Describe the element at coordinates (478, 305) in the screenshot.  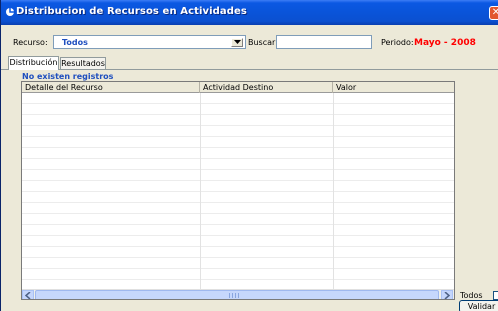
I see `validar-button: Validar` at that location.